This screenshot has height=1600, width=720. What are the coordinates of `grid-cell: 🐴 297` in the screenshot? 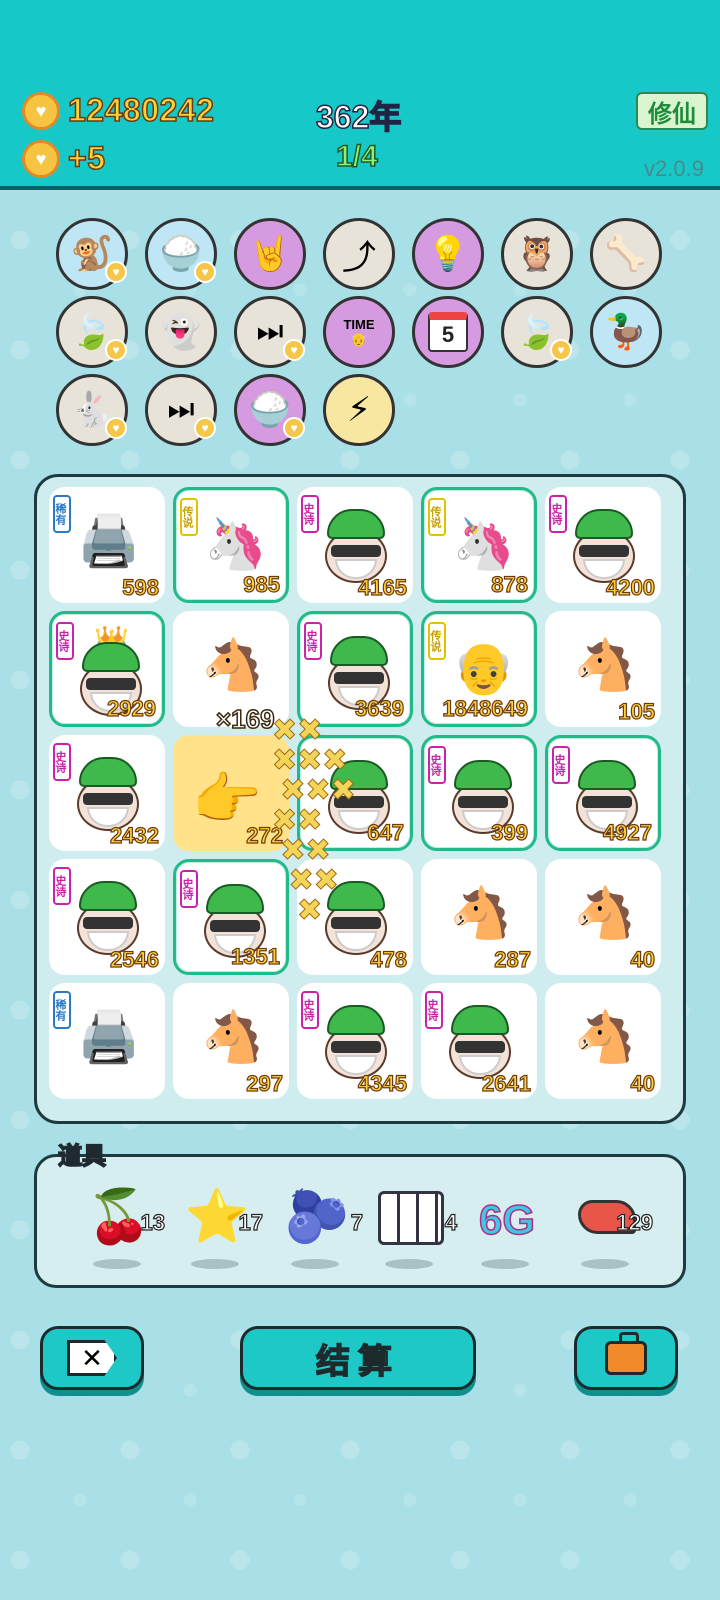 It's located at (231, 1041).